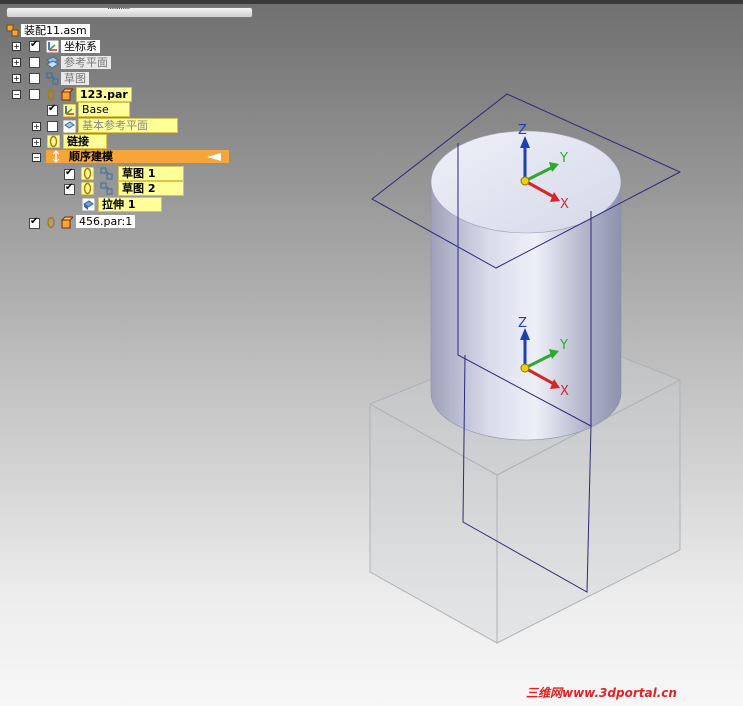 The height and width of the screenshot is (706, 743). I want to click on tree-item-part-456: 456.par:1, so click(106, 221).